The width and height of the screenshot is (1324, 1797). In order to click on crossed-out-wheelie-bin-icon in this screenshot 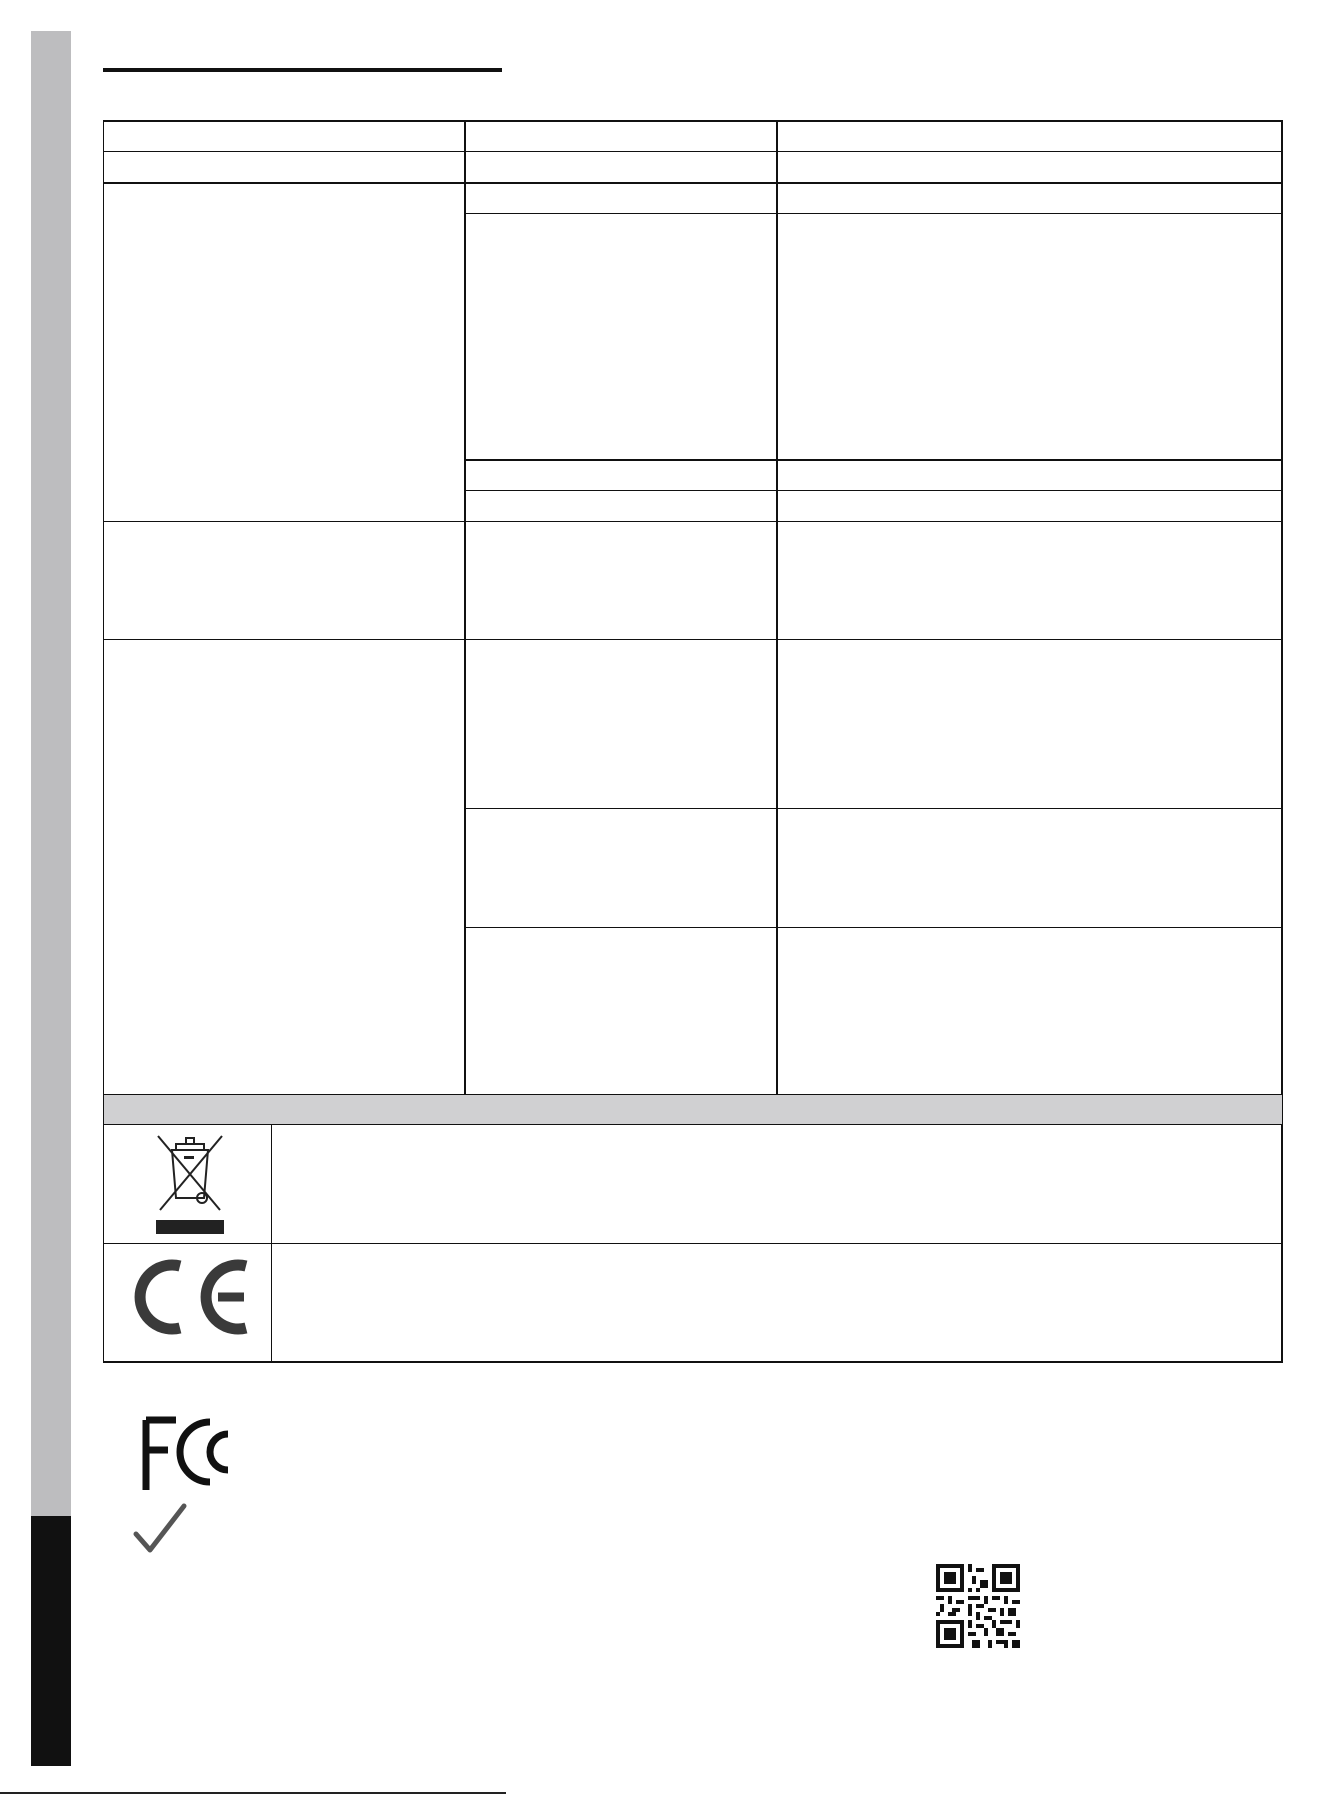, I will do `click(190, 1184)`.